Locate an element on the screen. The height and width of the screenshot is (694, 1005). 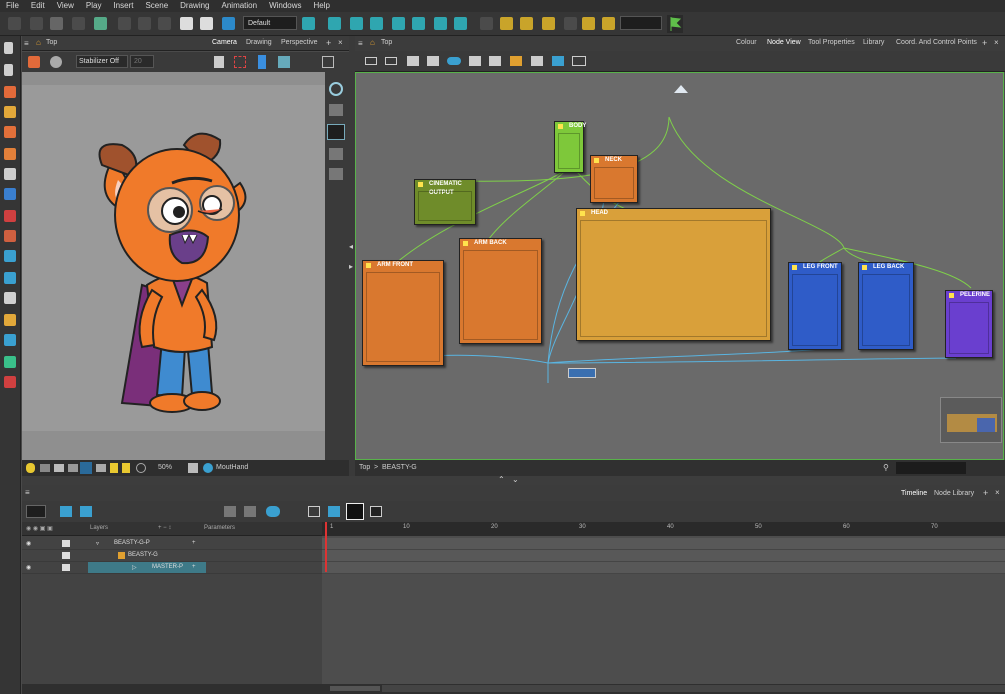
tab-camera: Camera is located at coordinates (224, 42).